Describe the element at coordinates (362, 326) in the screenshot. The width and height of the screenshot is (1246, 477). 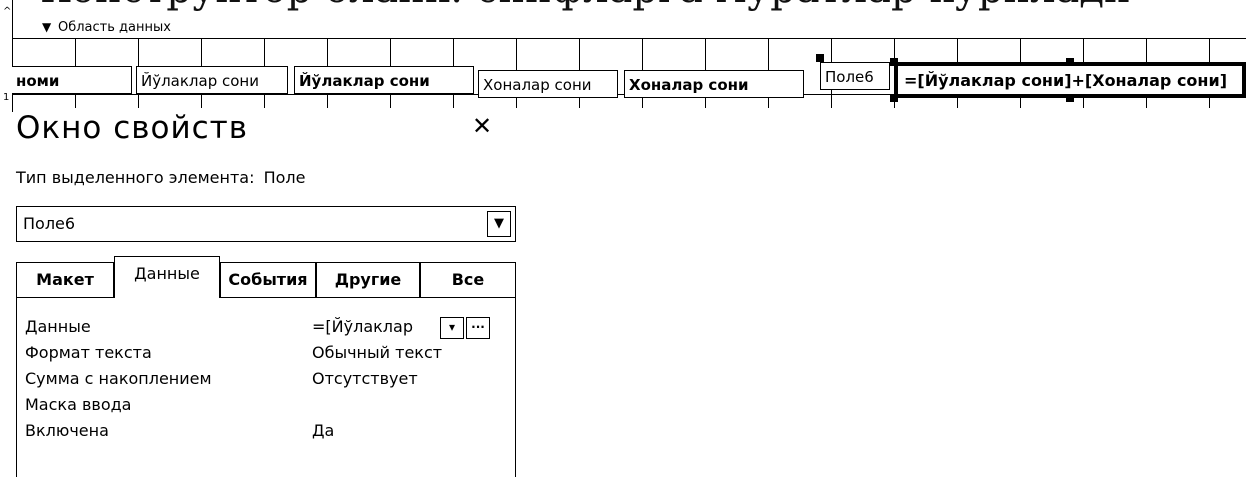
I see `property-value-text: =[Йўлаклар` at that location.